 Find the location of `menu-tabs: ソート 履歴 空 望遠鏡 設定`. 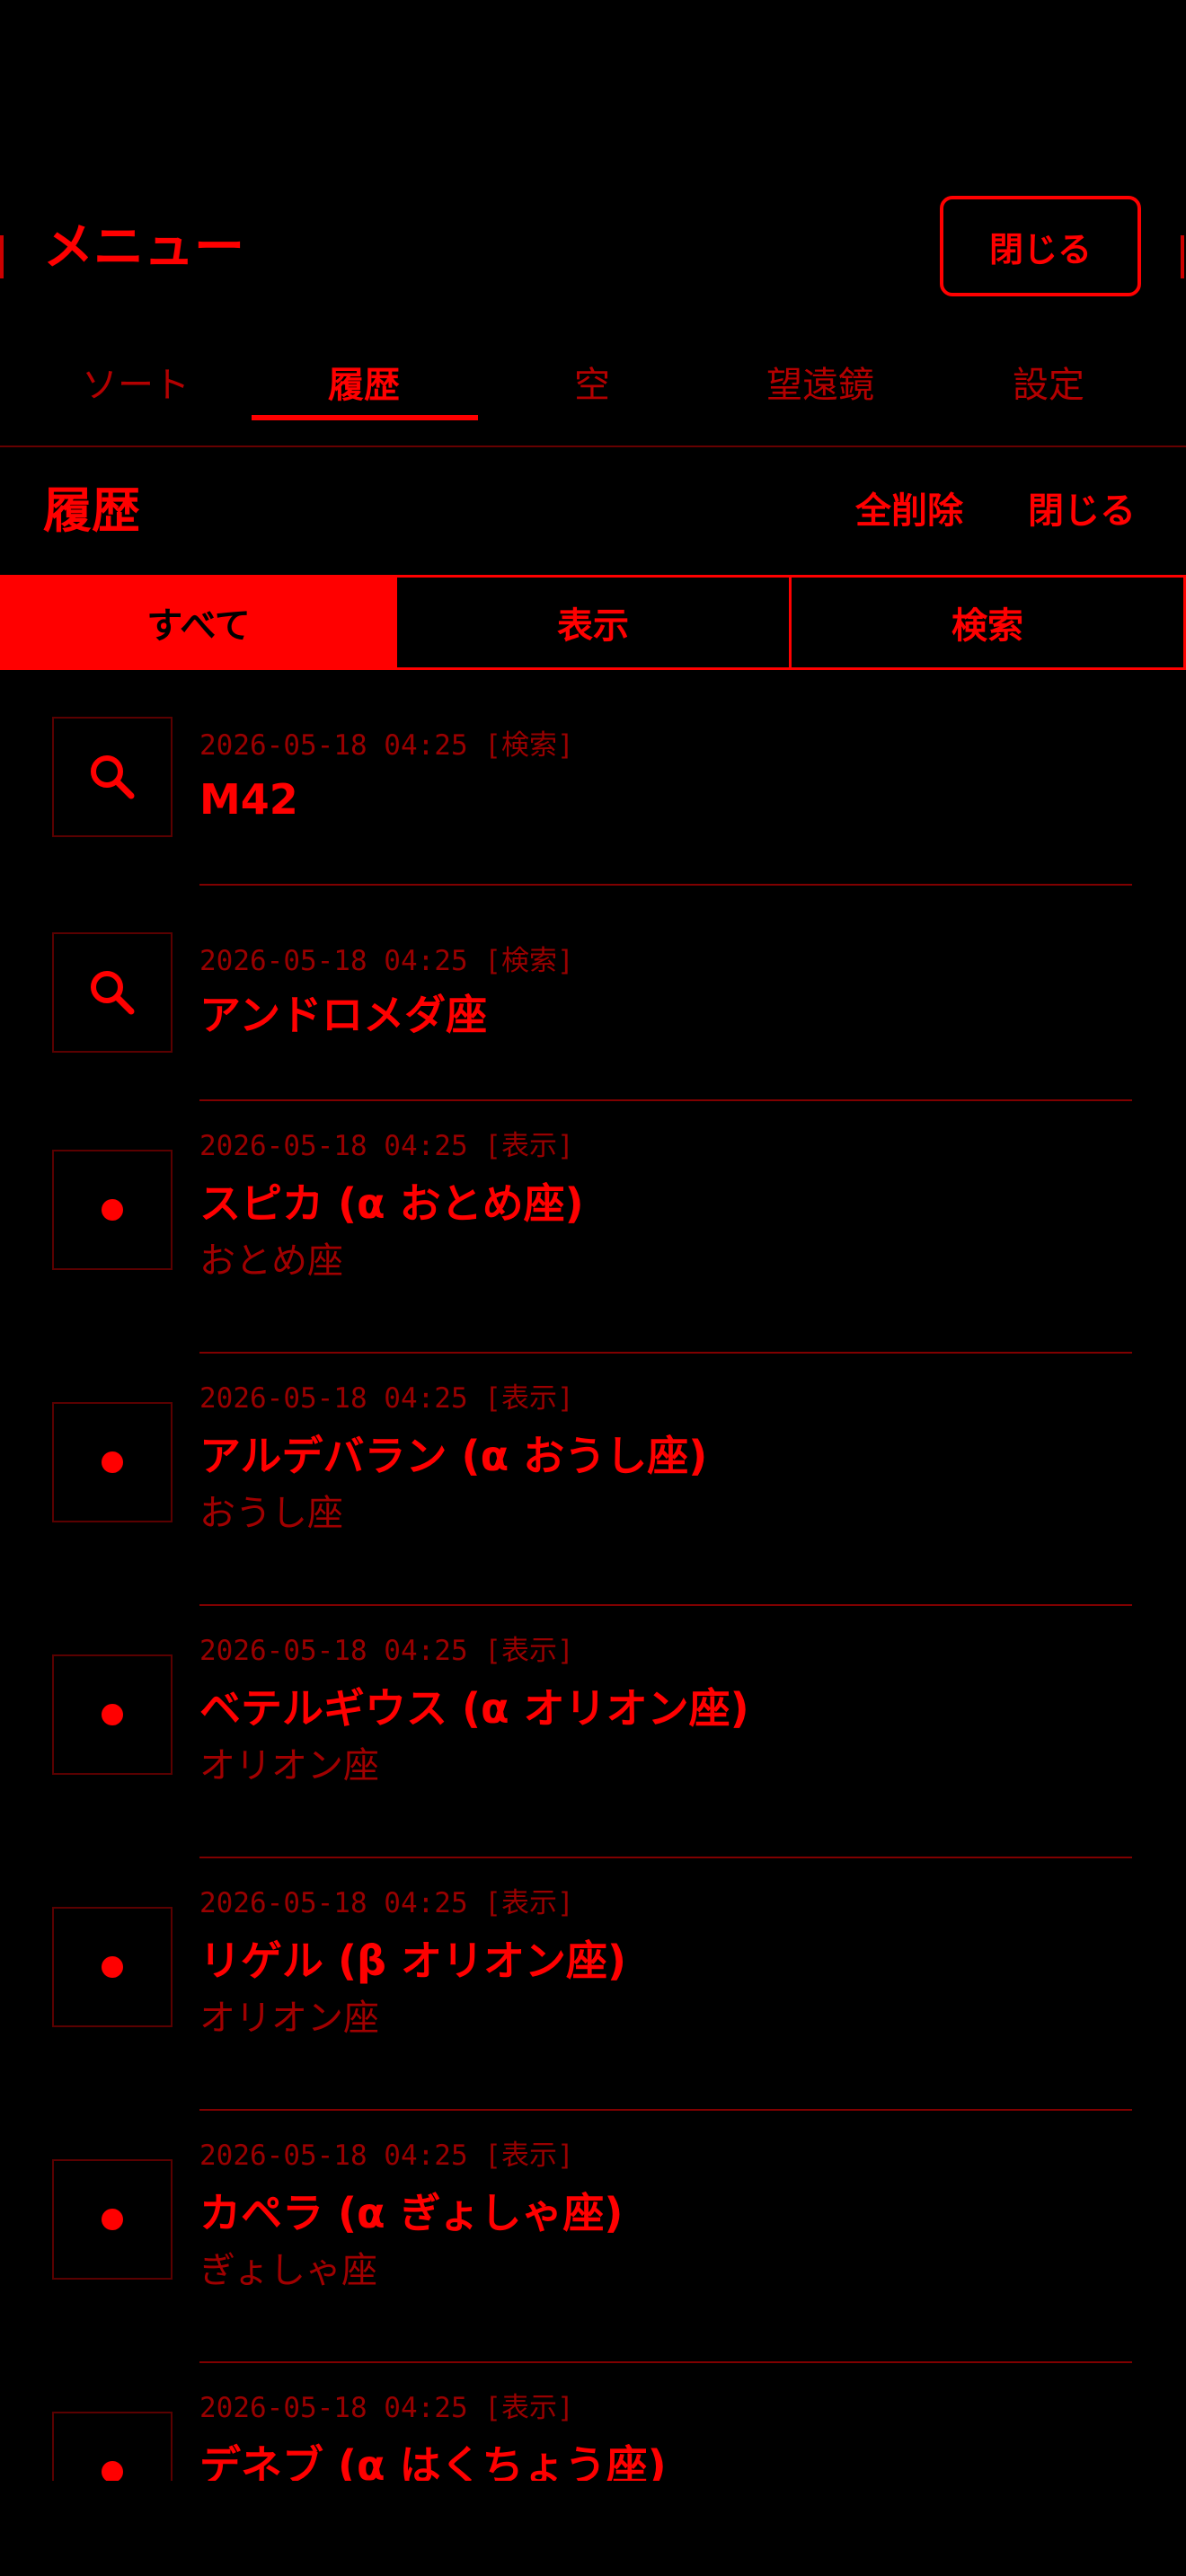

menu-tabs: ソート 履歴 空 望遠鏡 設定 is located at coordinates (593, 381).